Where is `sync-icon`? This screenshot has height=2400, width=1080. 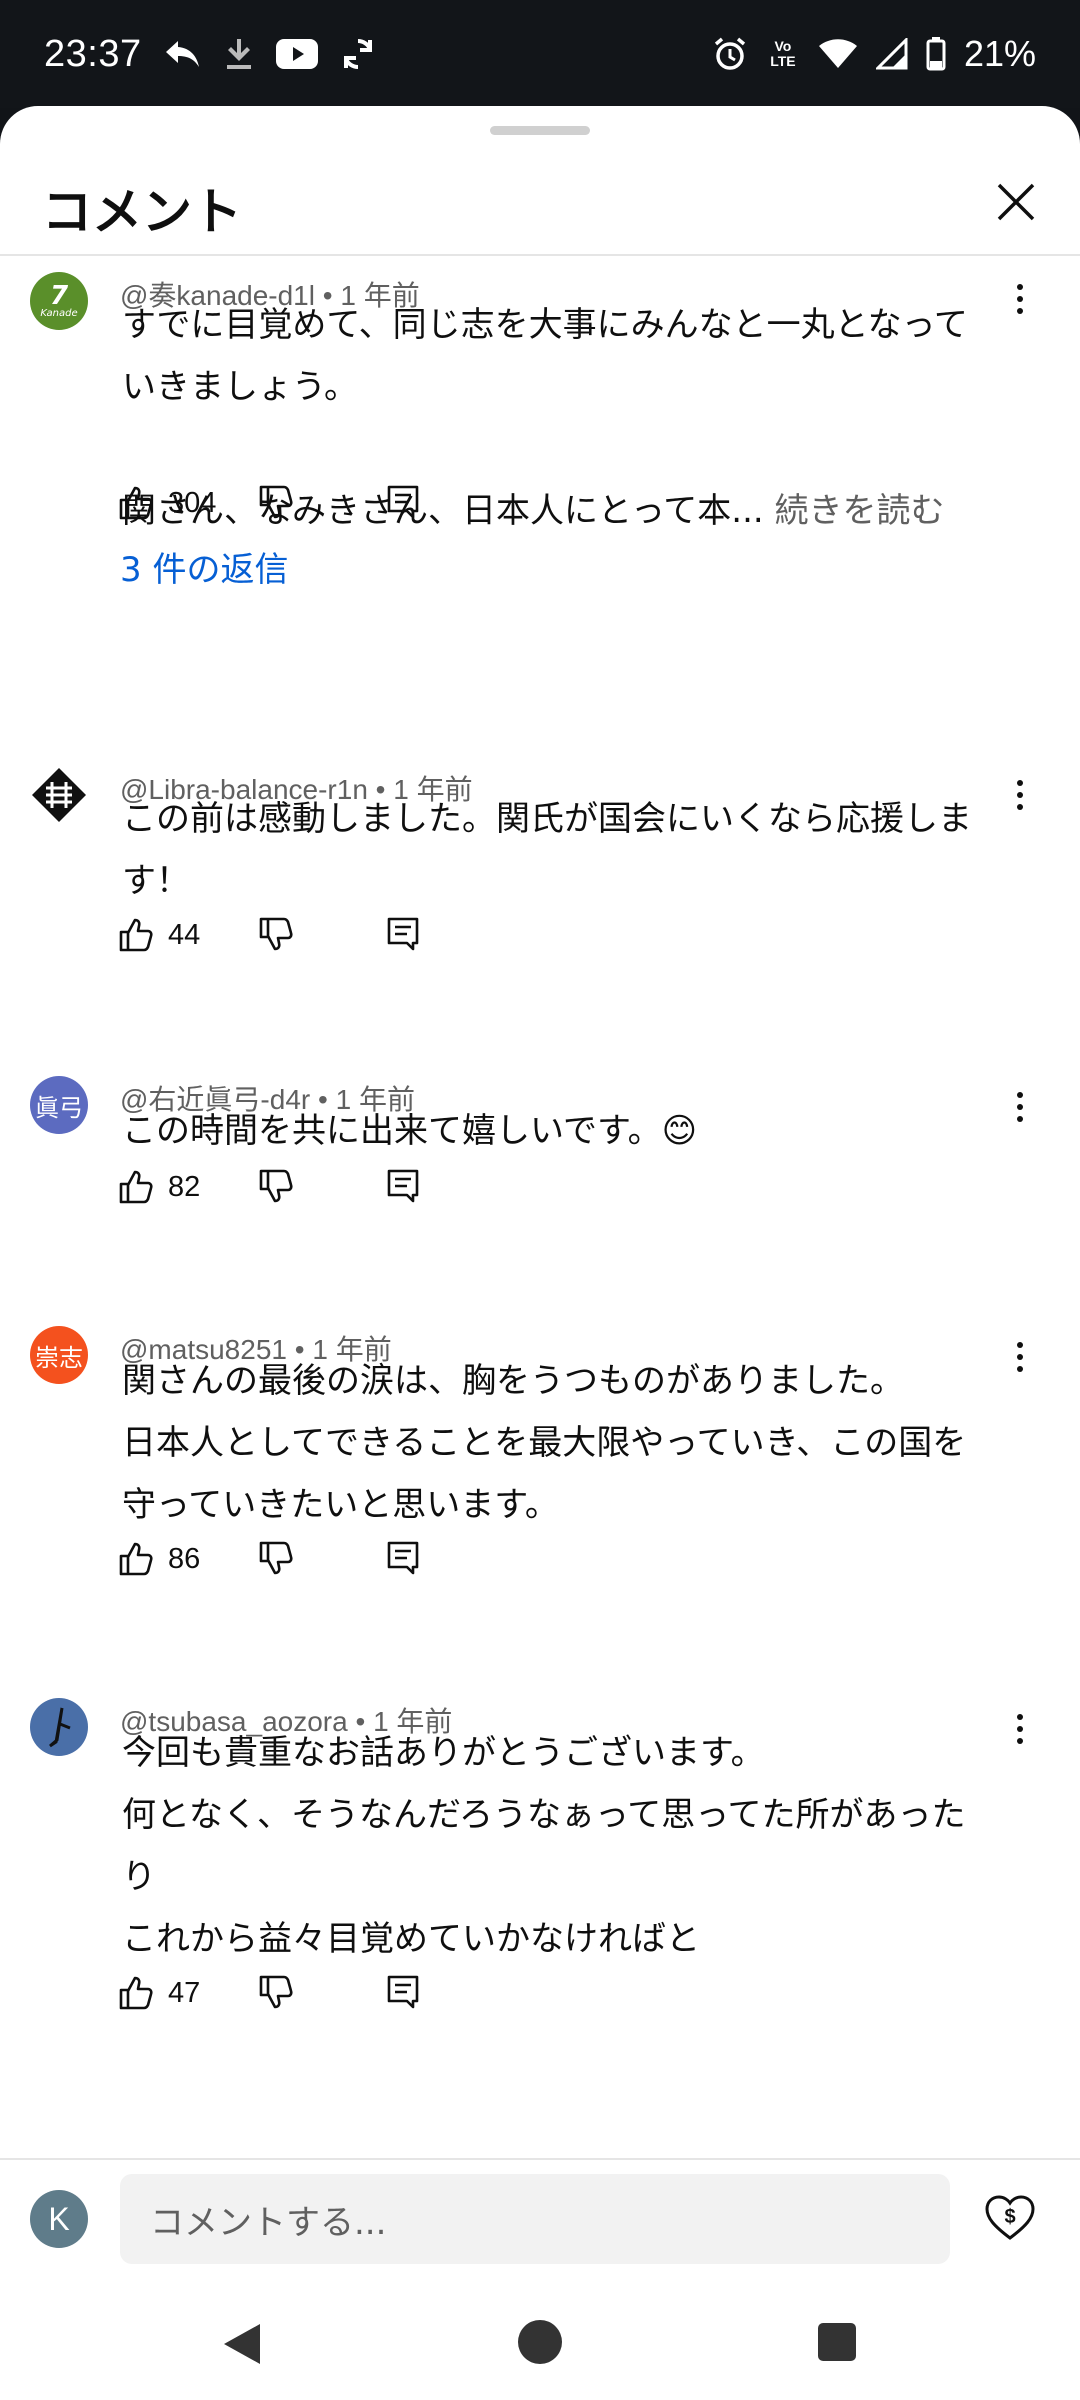
sync-icon is located at coordinates (357, 54).